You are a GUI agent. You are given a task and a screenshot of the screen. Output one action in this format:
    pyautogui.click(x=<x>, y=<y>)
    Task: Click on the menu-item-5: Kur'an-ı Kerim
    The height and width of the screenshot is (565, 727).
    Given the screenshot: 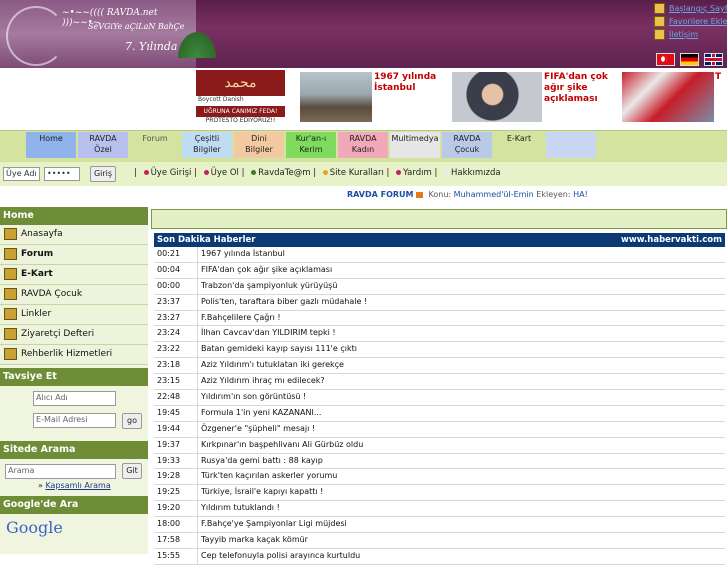 What is the action you would take?
    pyautogui.click(x=311, y=145)
    